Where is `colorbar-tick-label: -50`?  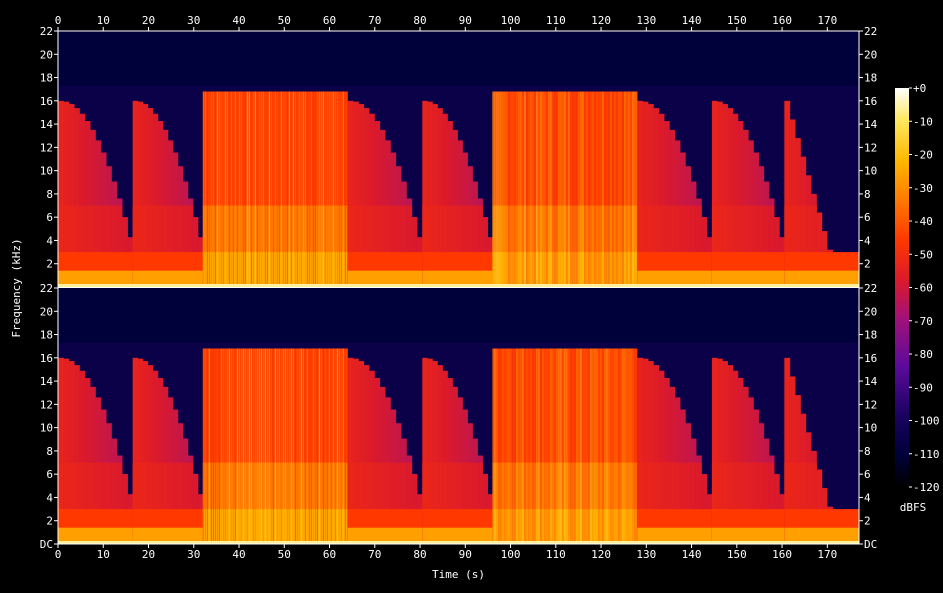
colorbar-tick-label: -50 is located at coordinates (923, 254).